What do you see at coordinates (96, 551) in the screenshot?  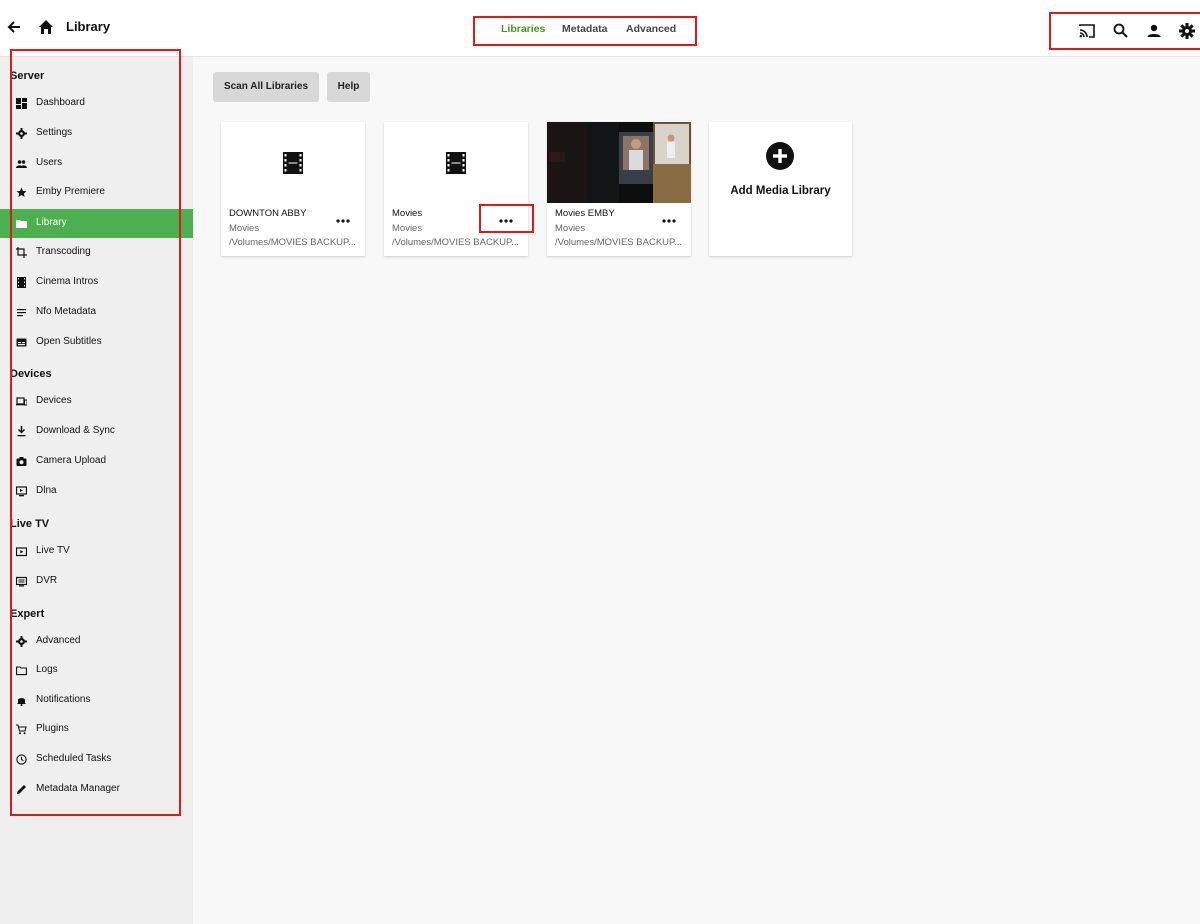 I see `sidebar-item-live-tv: Live TV` at bounding box center [96, 551].